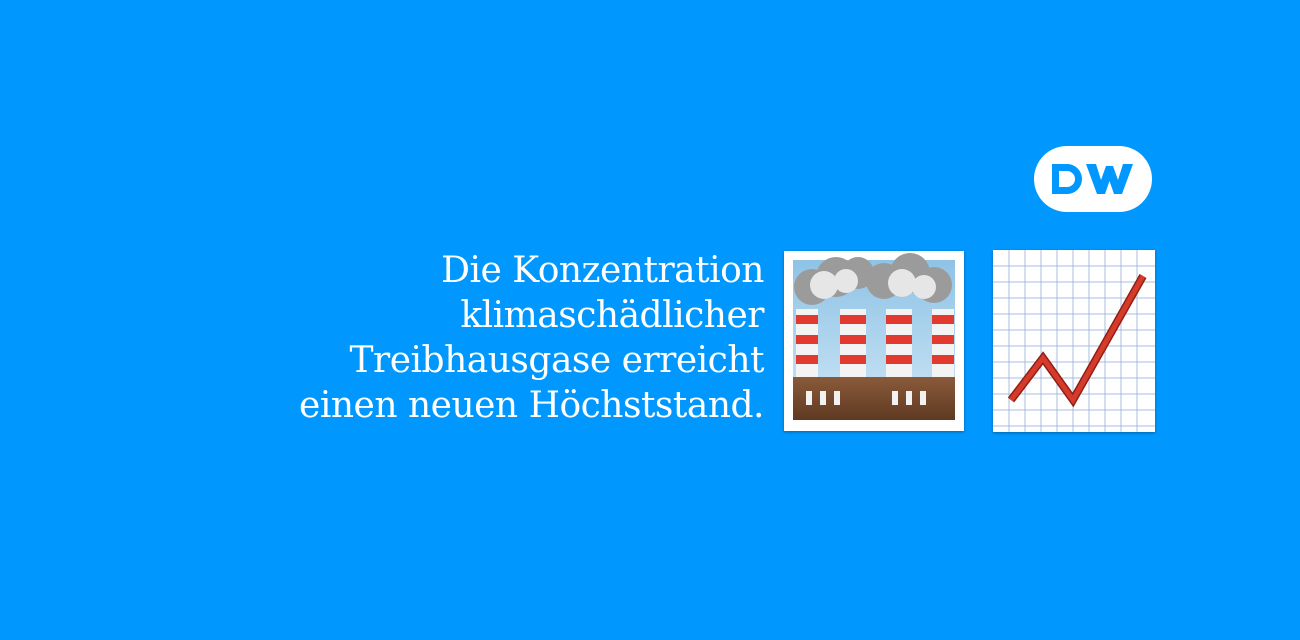 This screenshot has width=1300, height=640. I want to click on headline-line-4: einen neuen Höchststand., so click(531, 405).